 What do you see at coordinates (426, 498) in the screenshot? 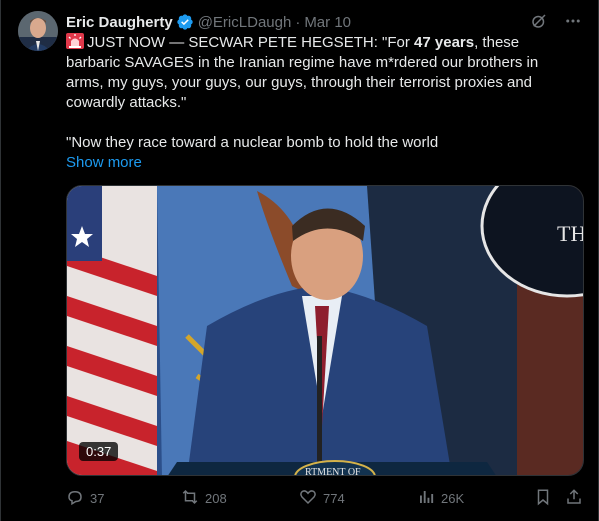
I see `analytics-icon` at bounding box center [426, 498].